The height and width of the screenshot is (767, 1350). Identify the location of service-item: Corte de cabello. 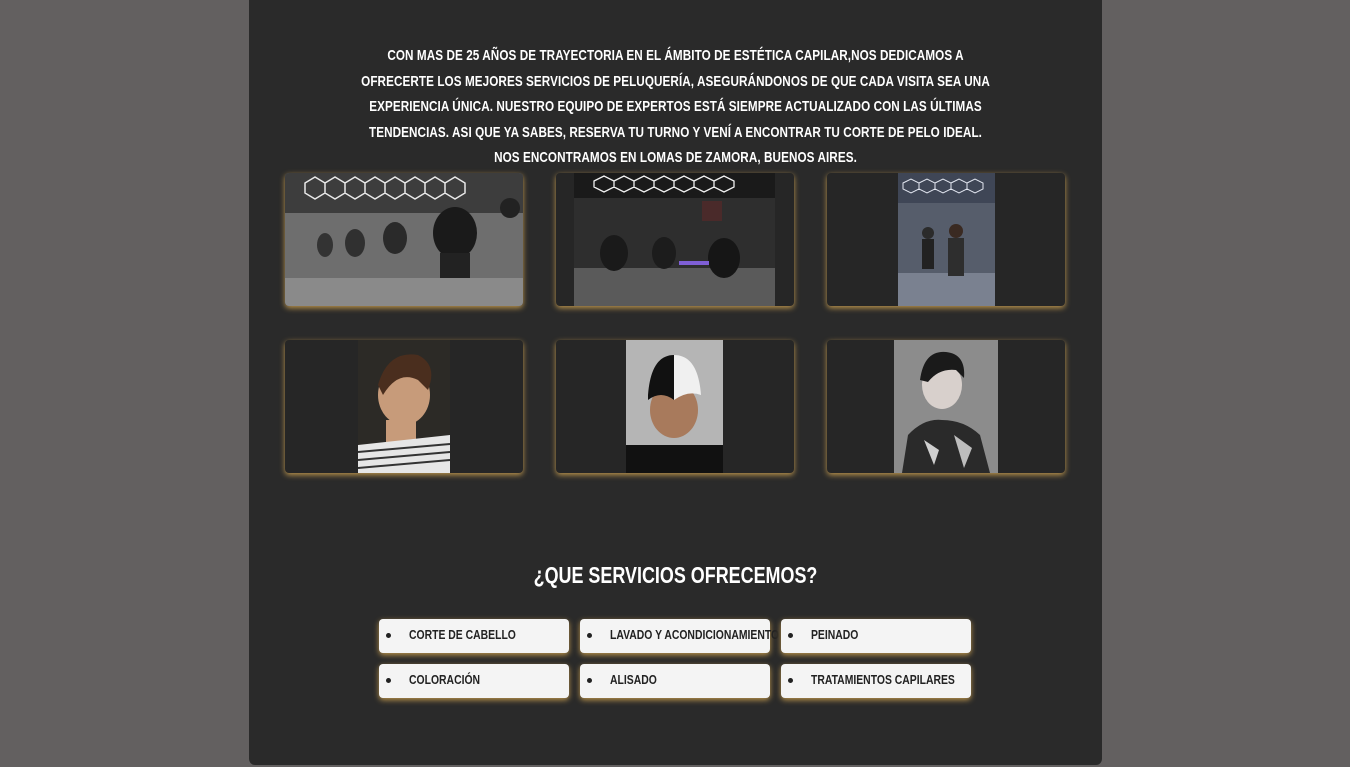
(474, 636).